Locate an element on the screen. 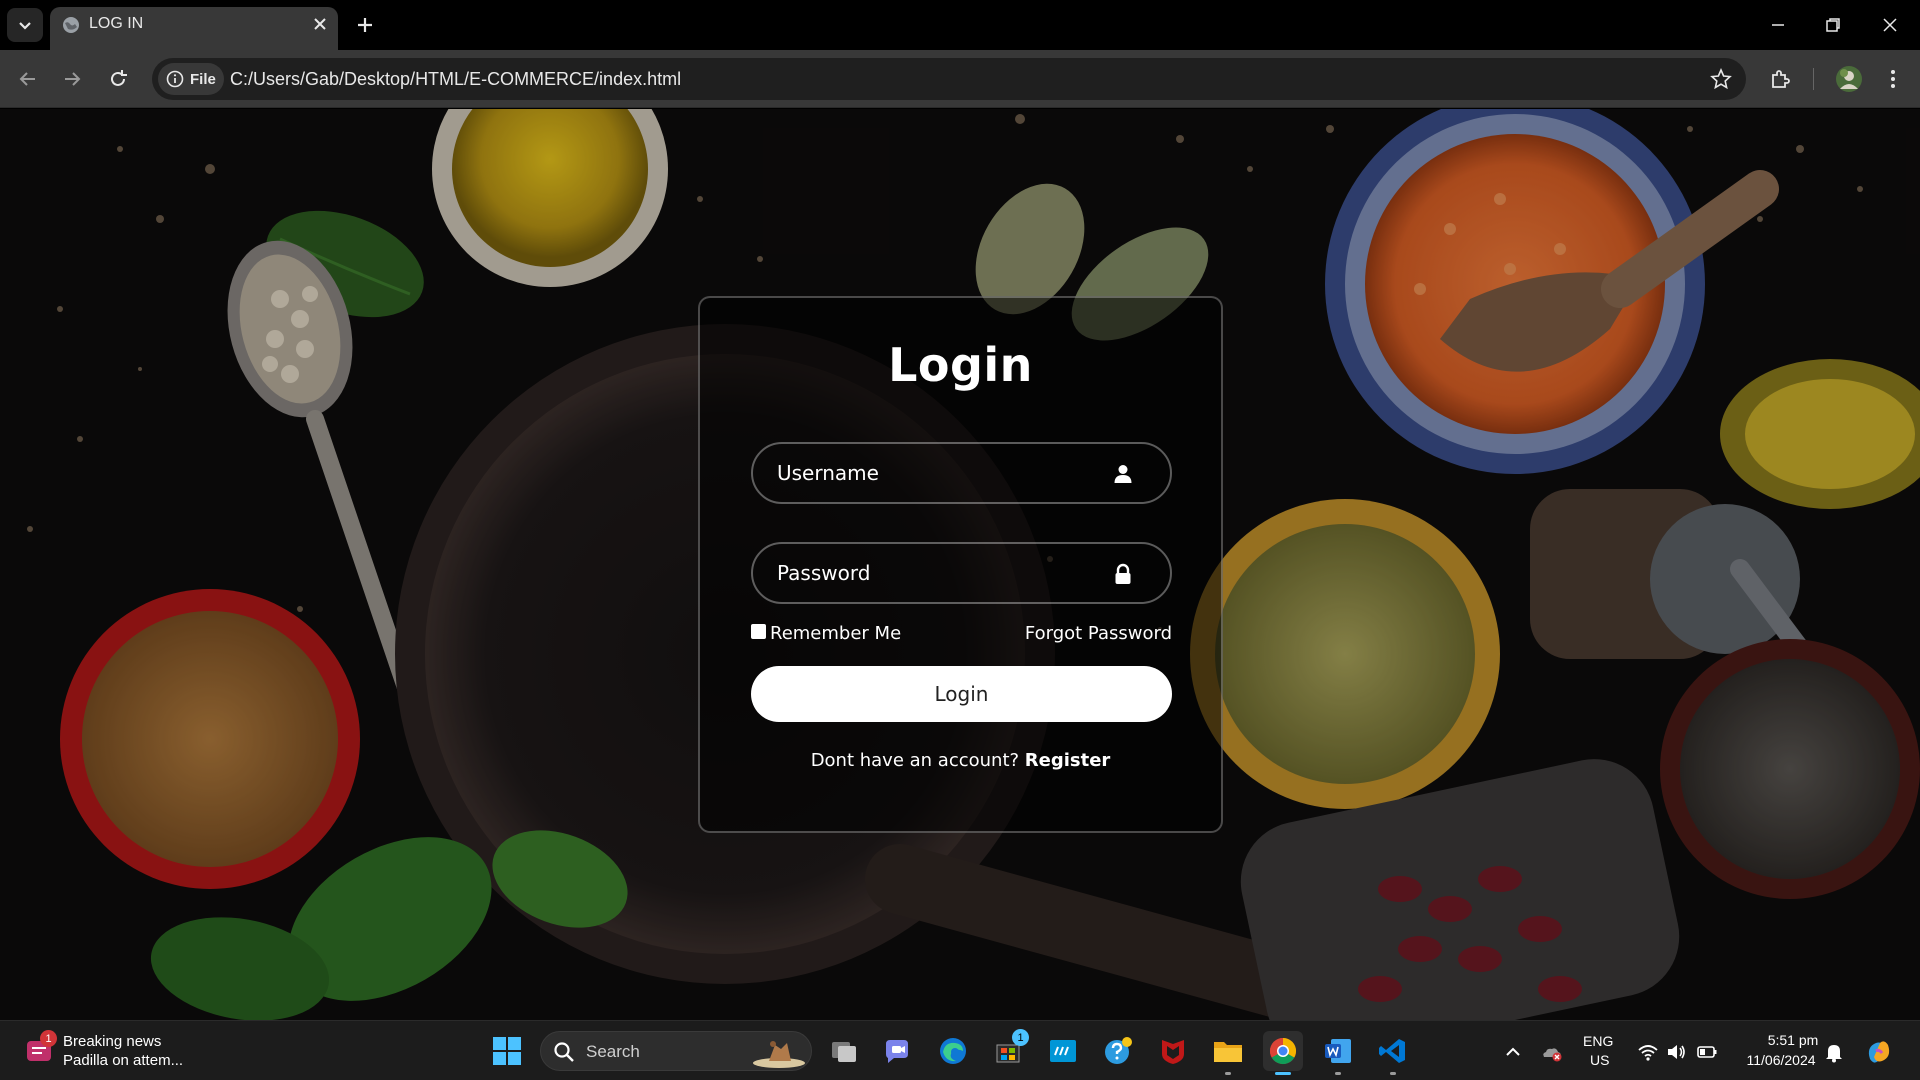  language-primary: ENG is located at coordinates (1598, 1041).